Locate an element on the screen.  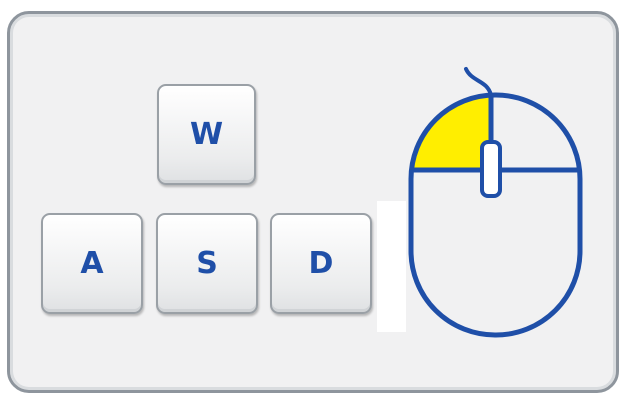
mouse-cable is located at coordinates (478, 82).